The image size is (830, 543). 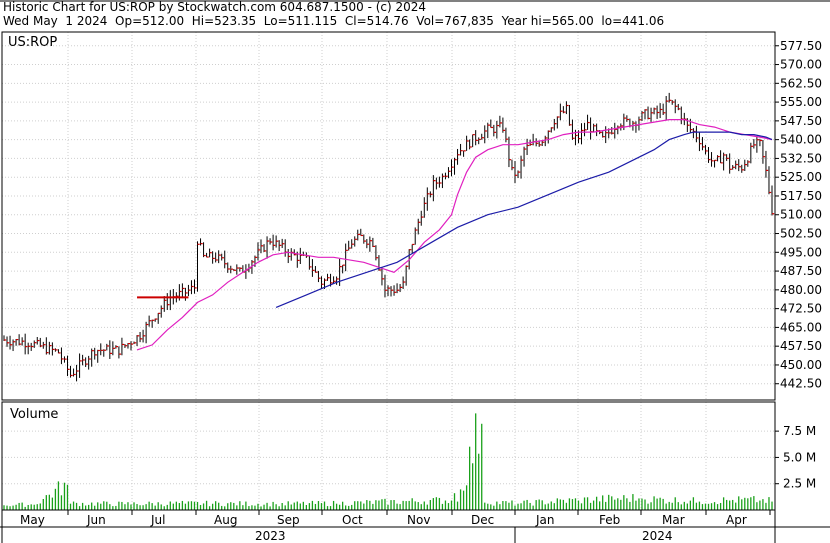 What do you see at coordinates (34, 414) in the screenshot?
I see `volume-title: Volume` at bounding box center [34, 414].